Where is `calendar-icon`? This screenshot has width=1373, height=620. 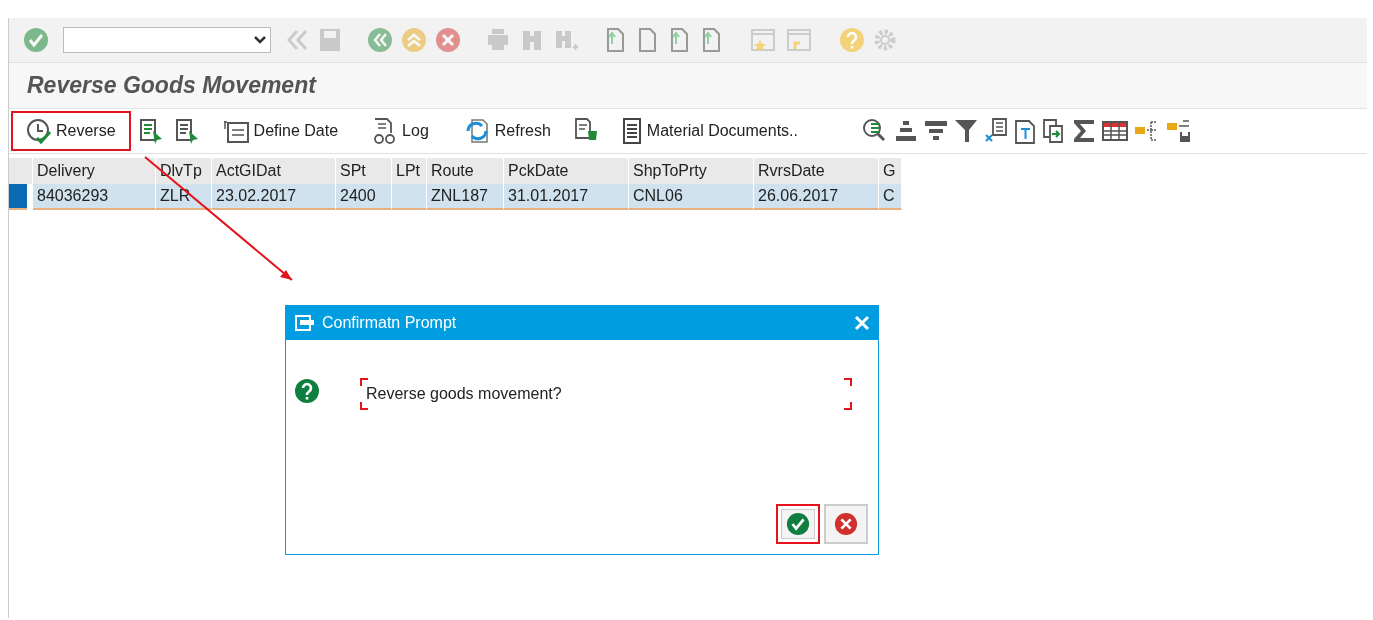
calendar-icon is located at coordinates (235, 131).